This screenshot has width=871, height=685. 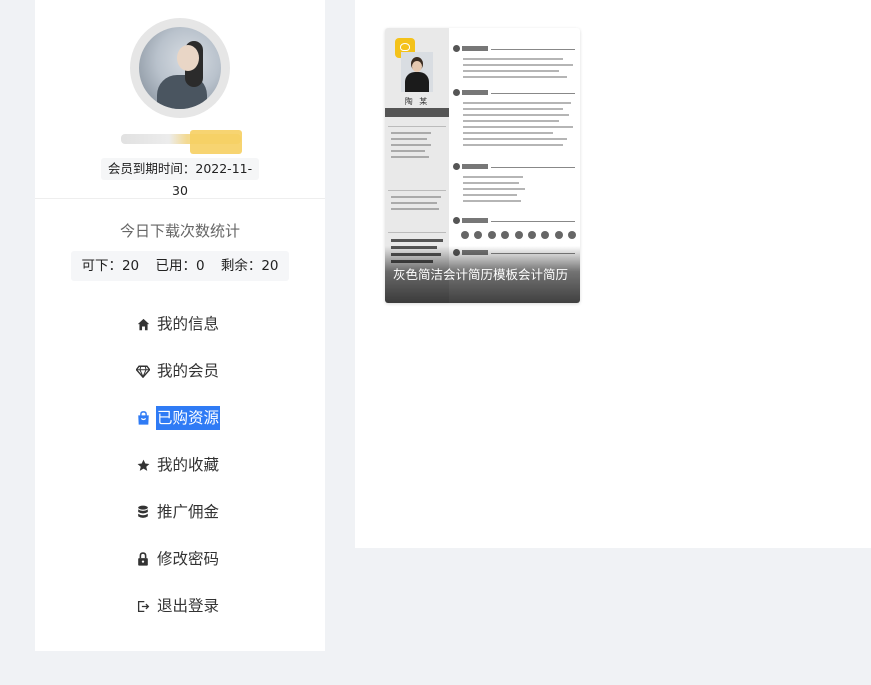 What do you see at coordinates (188, 324) in the screenshot?
I see `menu-item-label: 我的信息` at bounding box center [188, 324].